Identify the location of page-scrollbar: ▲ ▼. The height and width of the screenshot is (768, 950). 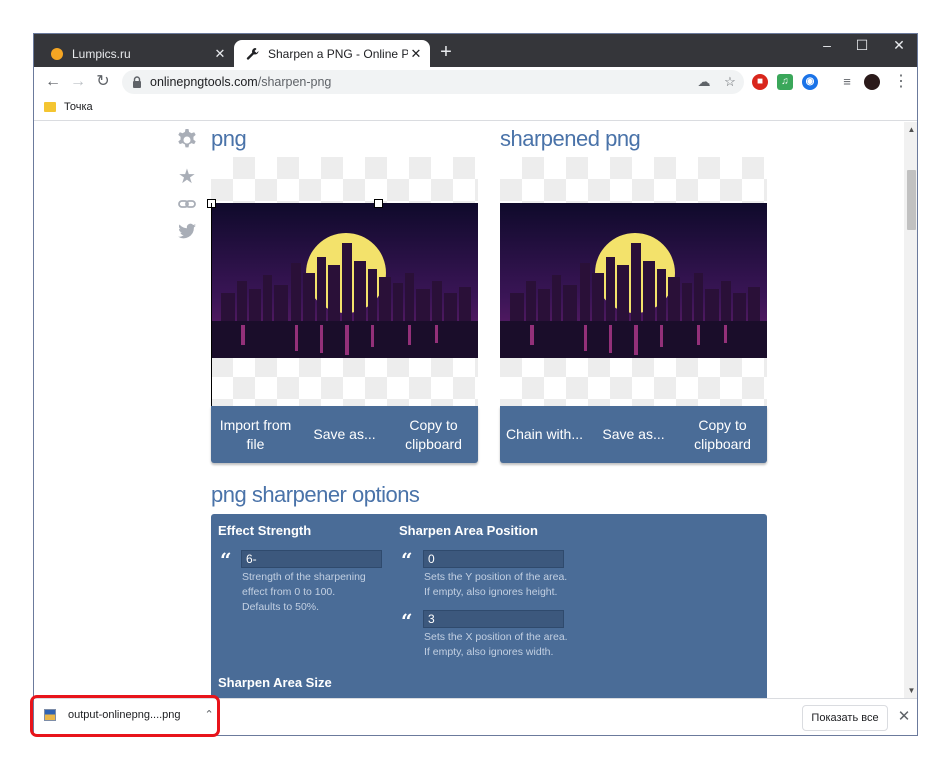
(910, 410).